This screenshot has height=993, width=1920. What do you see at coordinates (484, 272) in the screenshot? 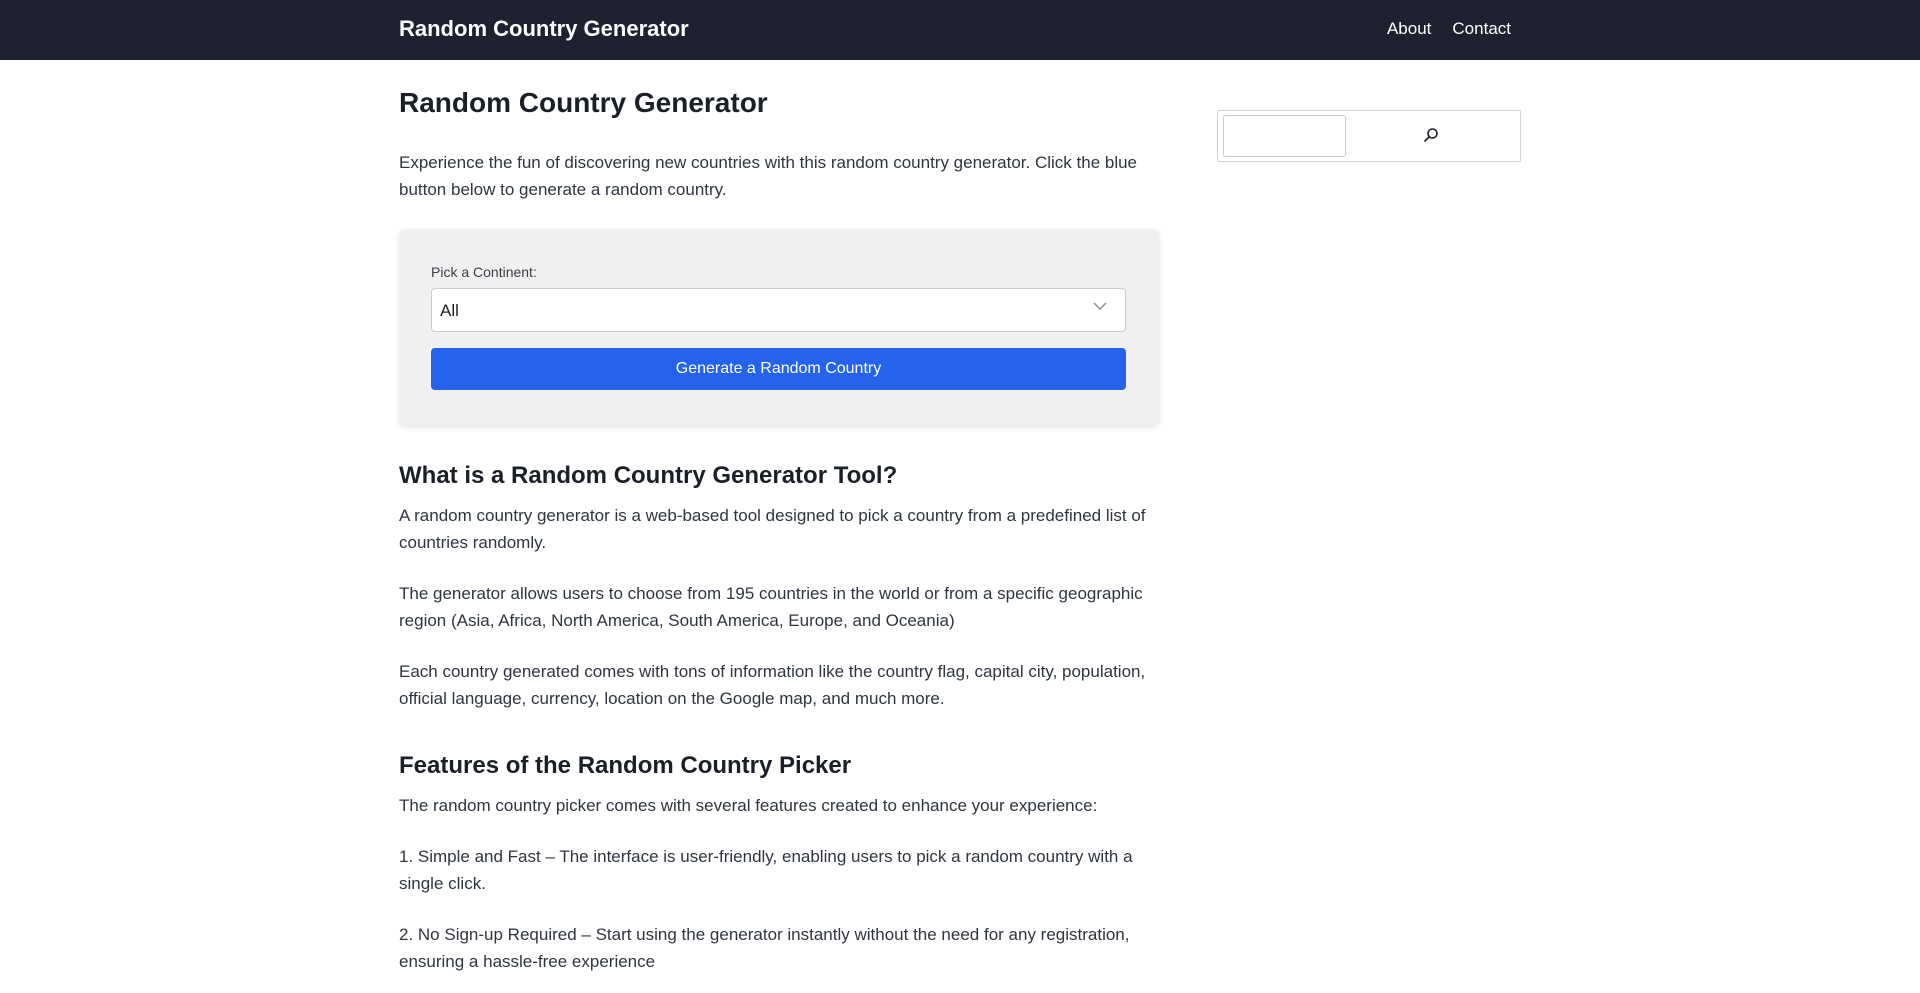
I see `continent-label: Pick a Continent:` at bounding box center [484, 272].